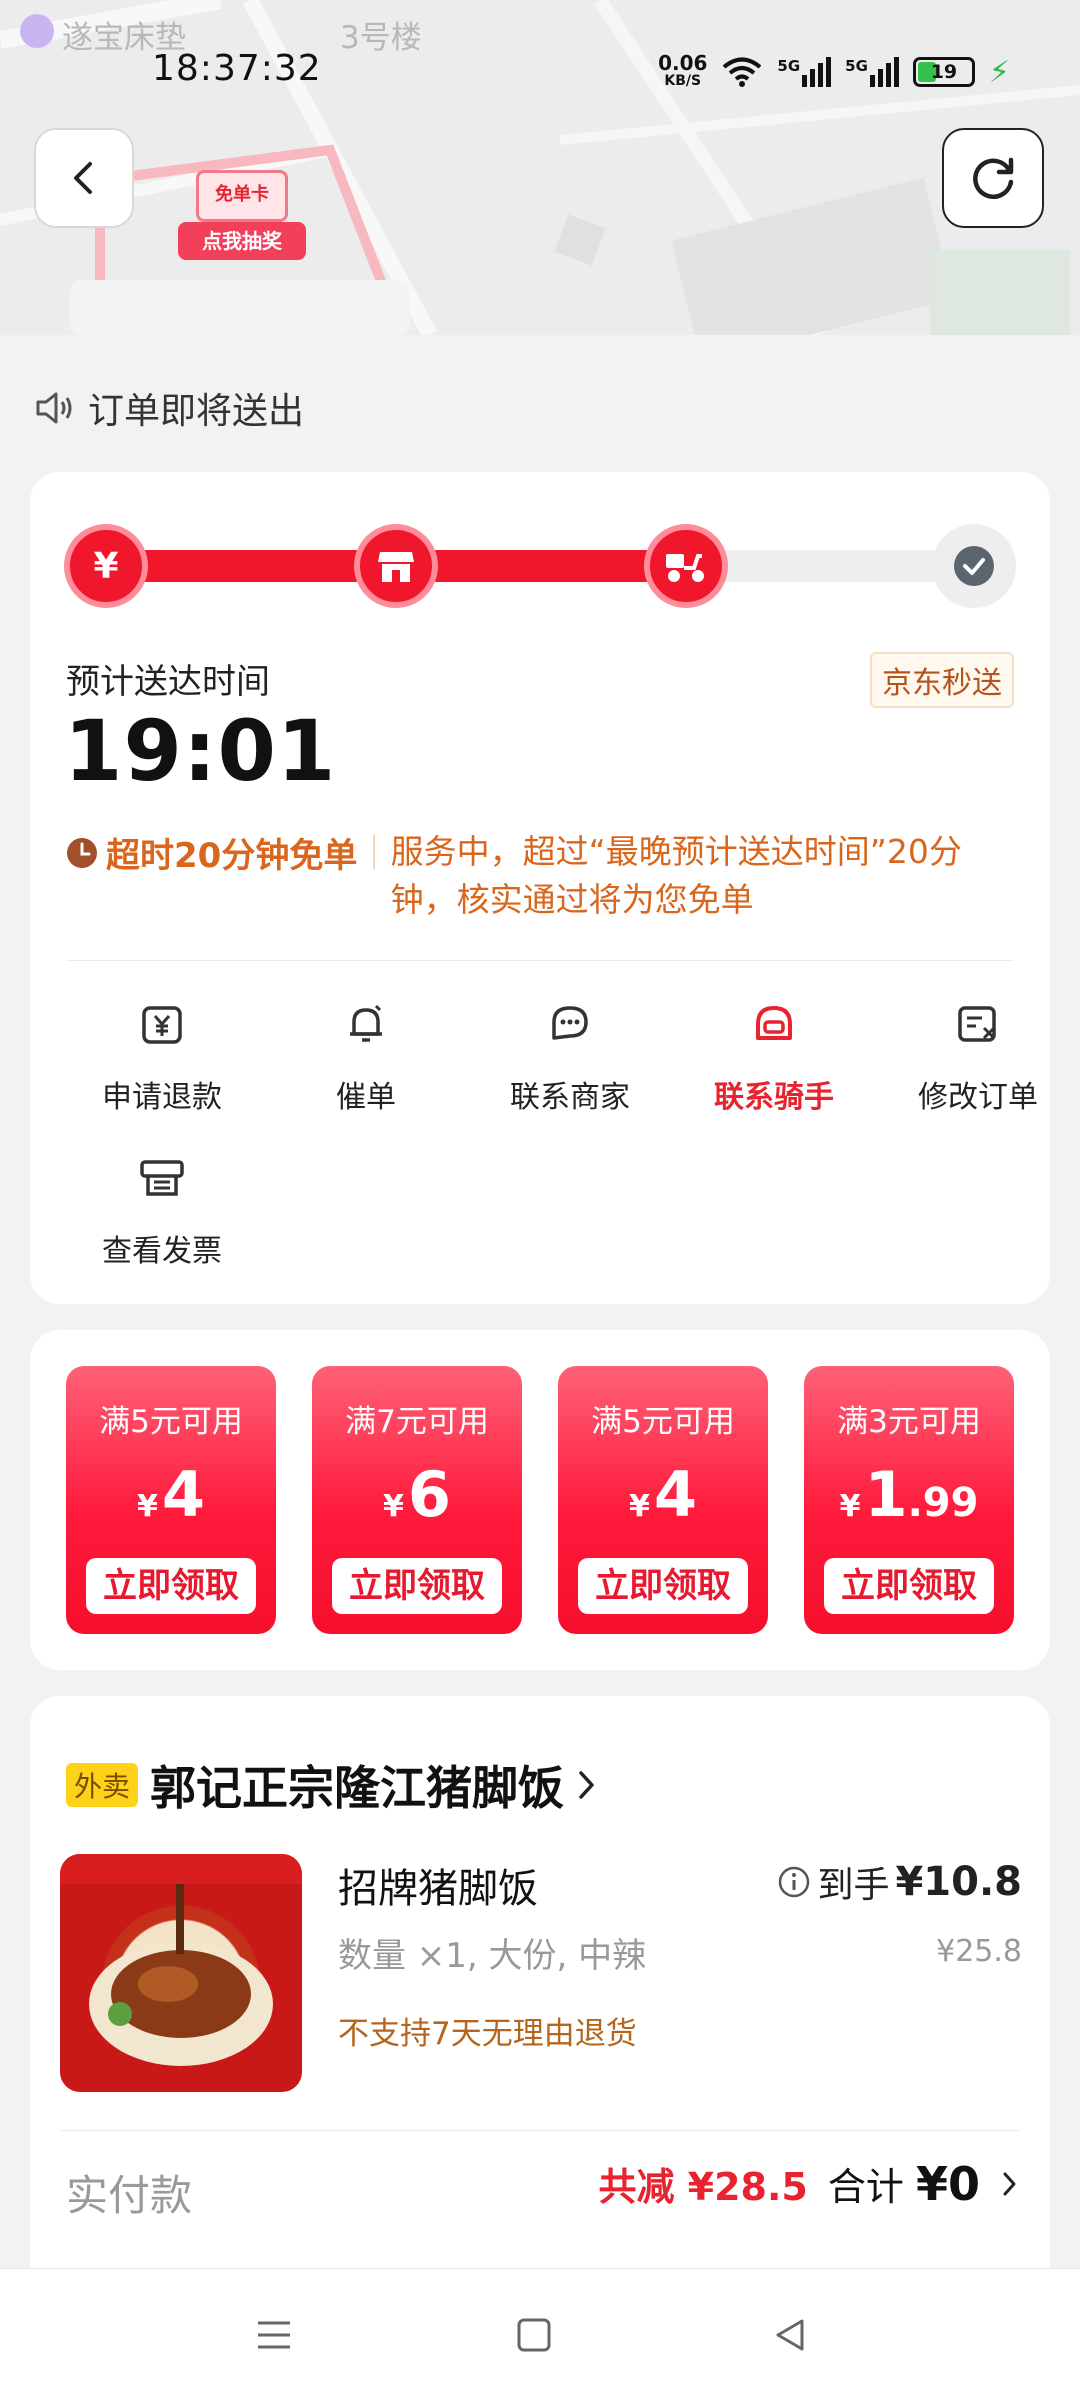 The width and height of the screenshot is (1080, 2400). I want to click on step-delivered, so click(974, 566).